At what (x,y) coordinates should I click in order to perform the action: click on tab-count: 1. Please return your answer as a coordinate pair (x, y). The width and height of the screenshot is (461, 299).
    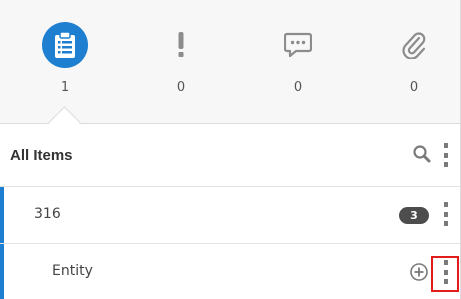
    Looking at the image, I should click on (65, 87).